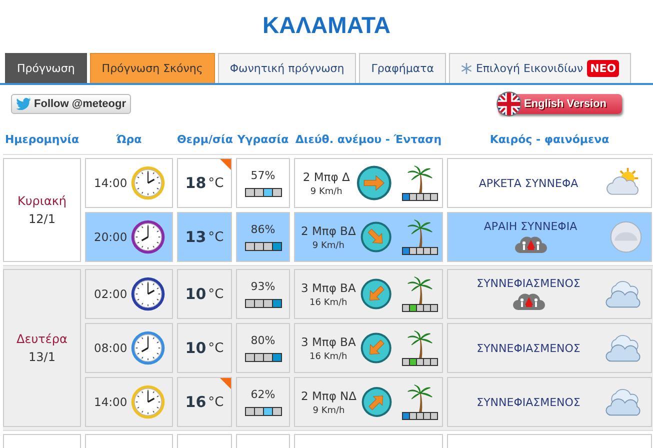 The height and width of the screenshot is (448, 653). Describe the element at coordinates (560, 104) in the screenshot. I see `english-version-button: English Version` at that location.